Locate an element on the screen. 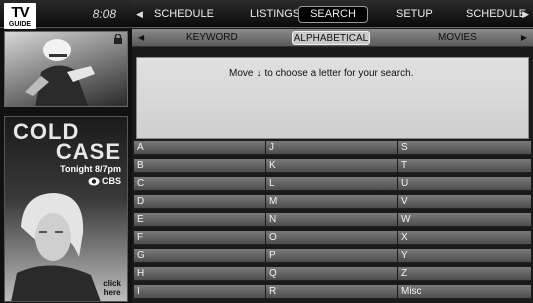 The width and height of the screenshot is (533, 303). letter-cell-u: U is located at coordinates (464, 184).